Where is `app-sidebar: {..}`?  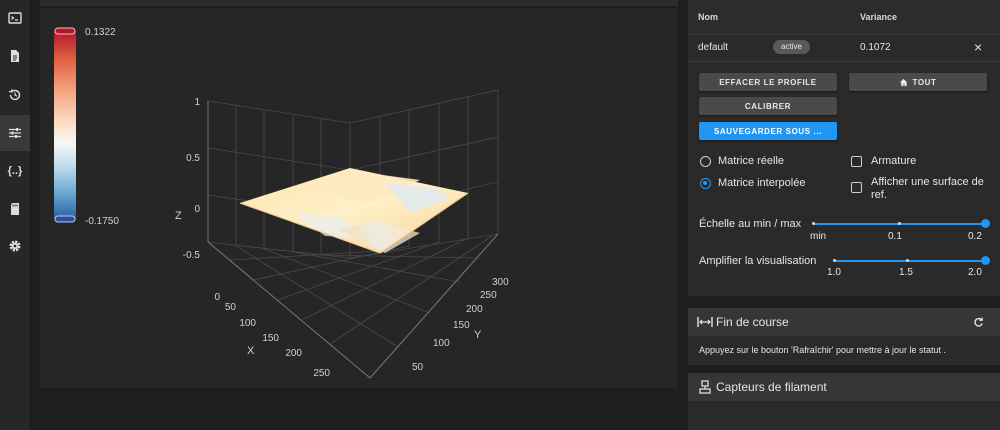 app-sidebar: {..} is located at coordinates (15, 215).